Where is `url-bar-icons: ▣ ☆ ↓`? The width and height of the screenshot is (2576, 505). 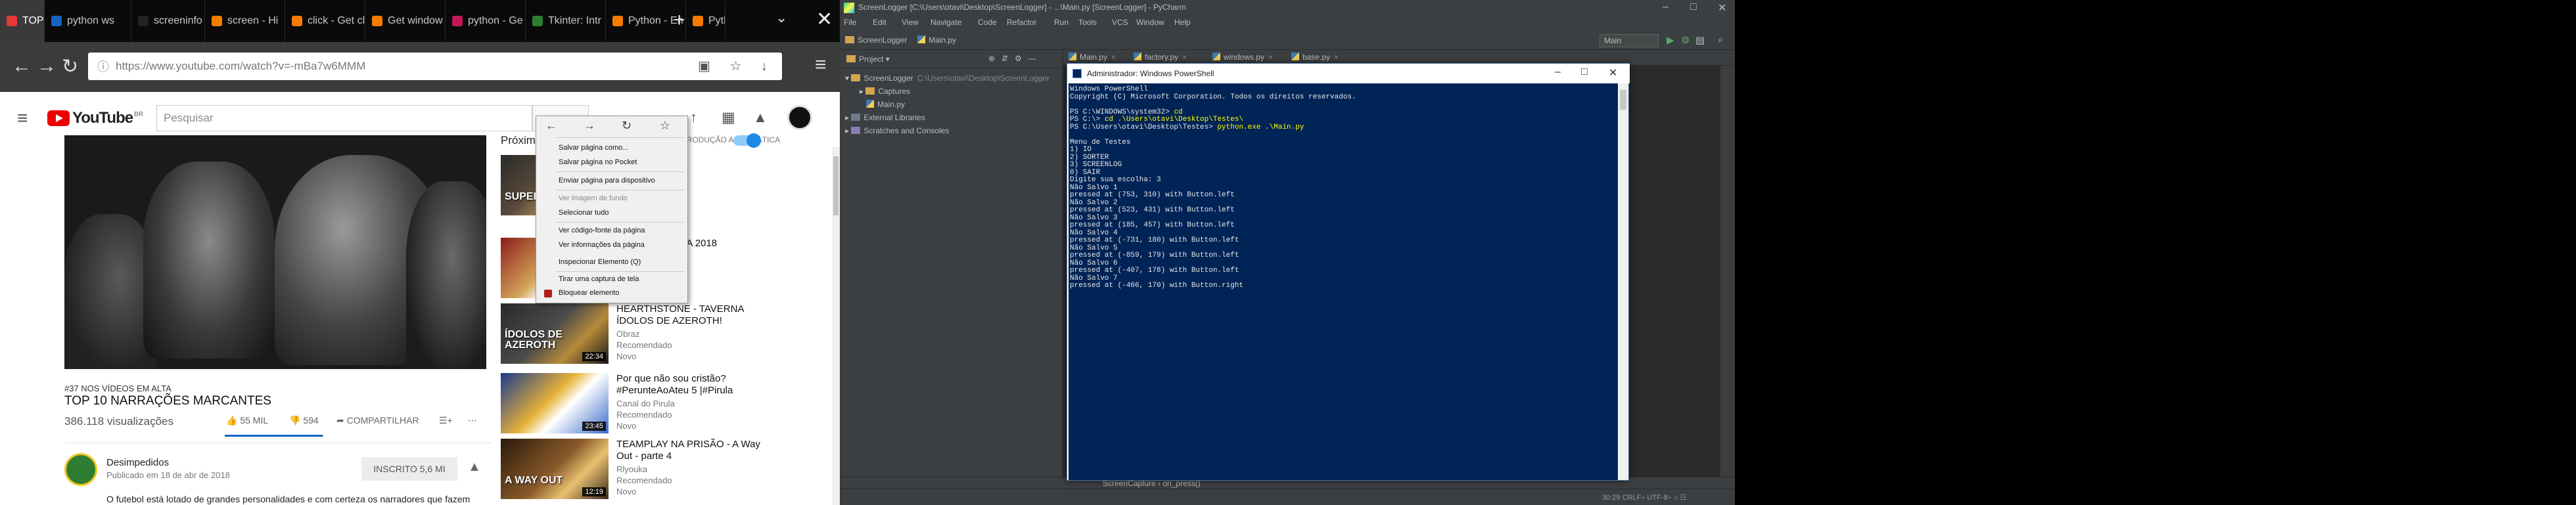 url-bar-icons: ▣ ☆ ↓ is located at coordinates (737, 66).